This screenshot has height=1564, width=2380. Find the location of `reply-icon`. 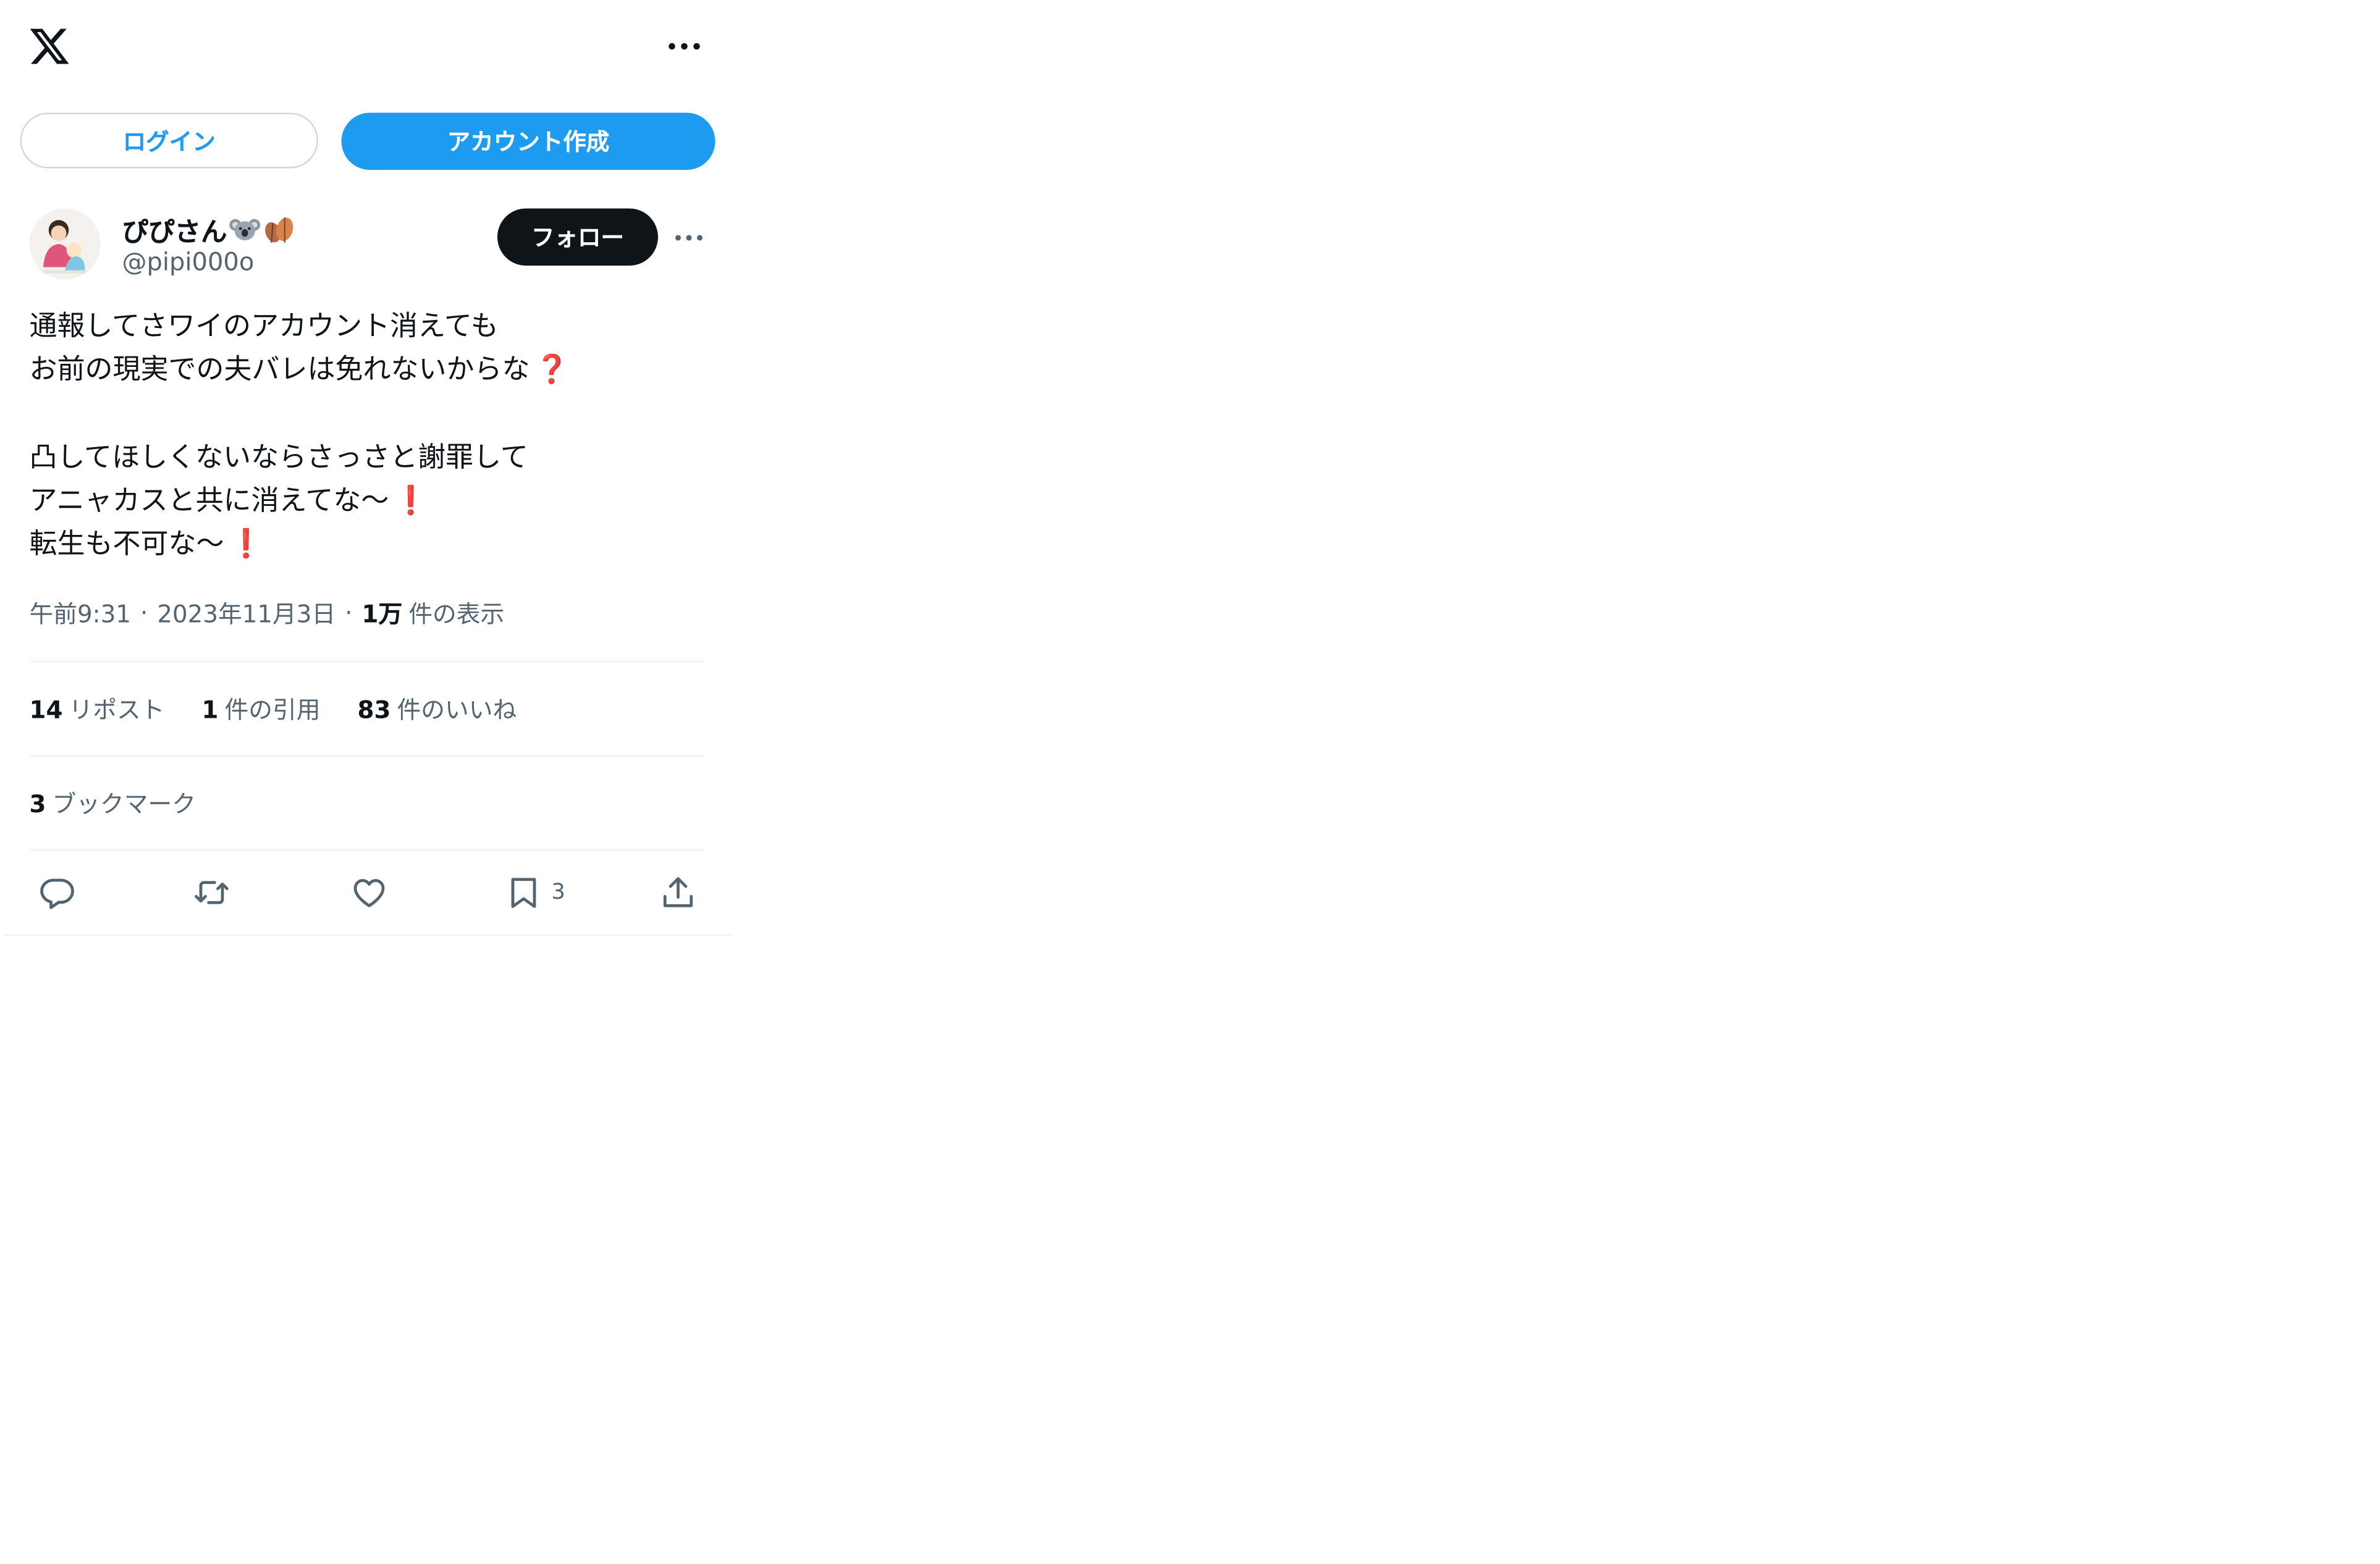

reply-icon is located at coordinates (57, 893).